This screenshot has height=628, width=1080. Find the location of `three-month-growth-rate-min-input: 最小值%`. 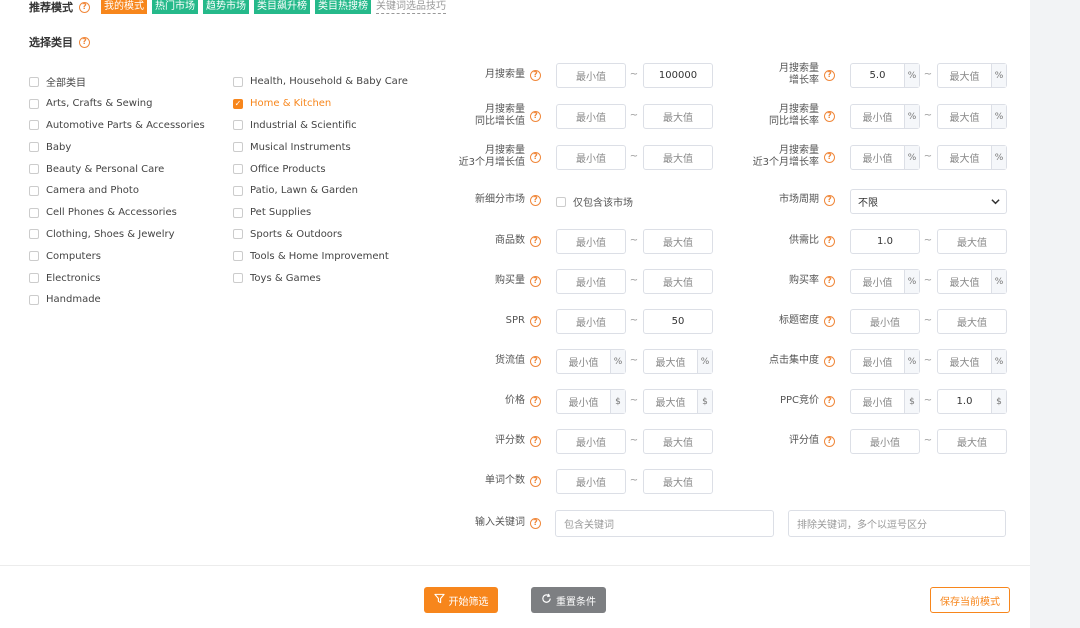

three-month-growth-rate-min-input: 最小值% is located at coordinates (885, 157).